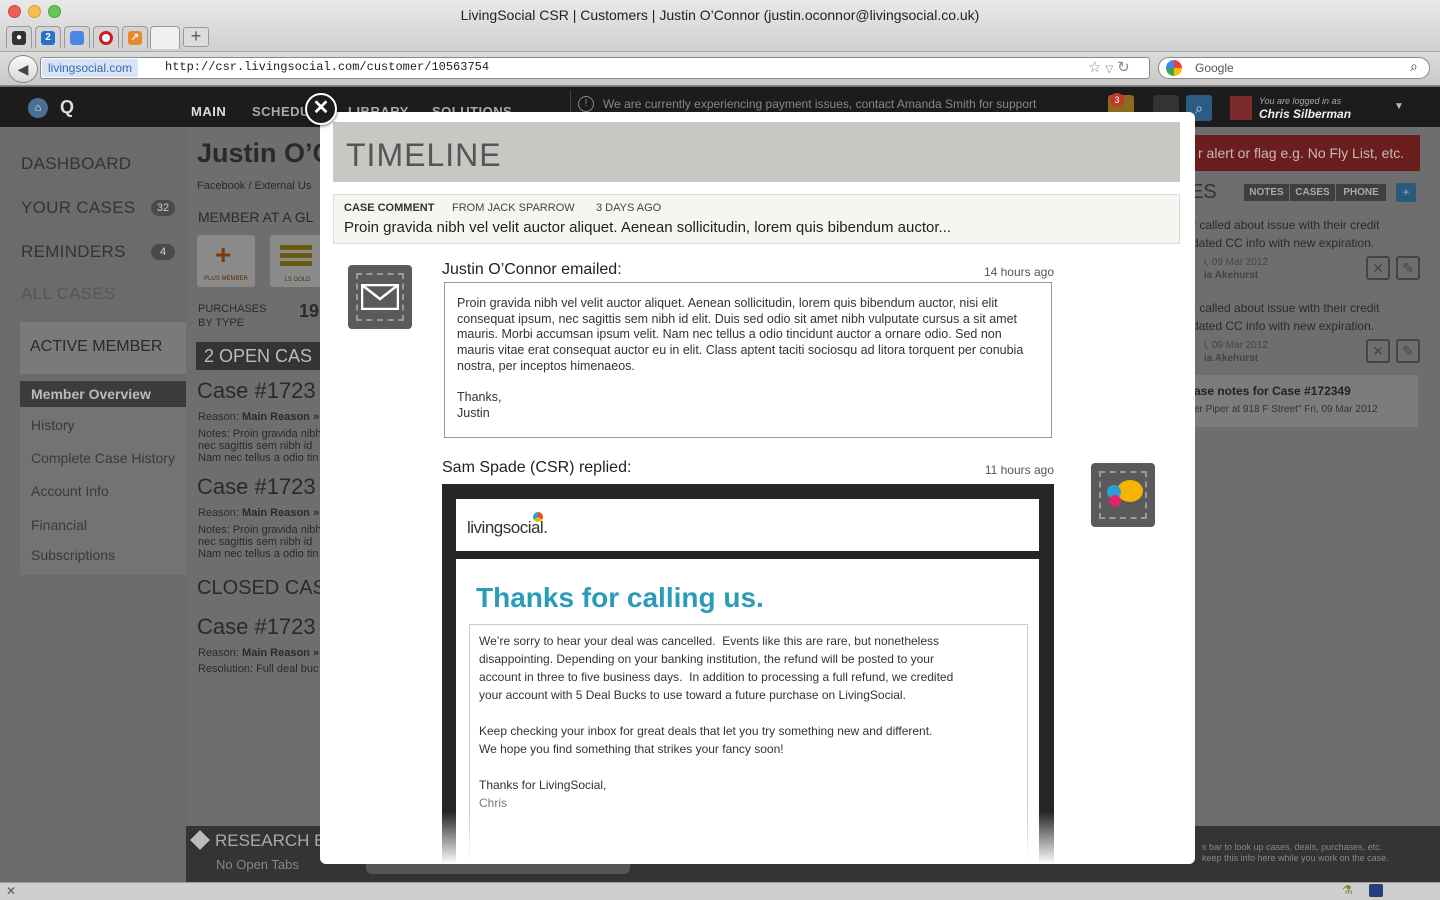 The image size is (1440, 900). I want to click on add-icon: +, so click(1406, 192).